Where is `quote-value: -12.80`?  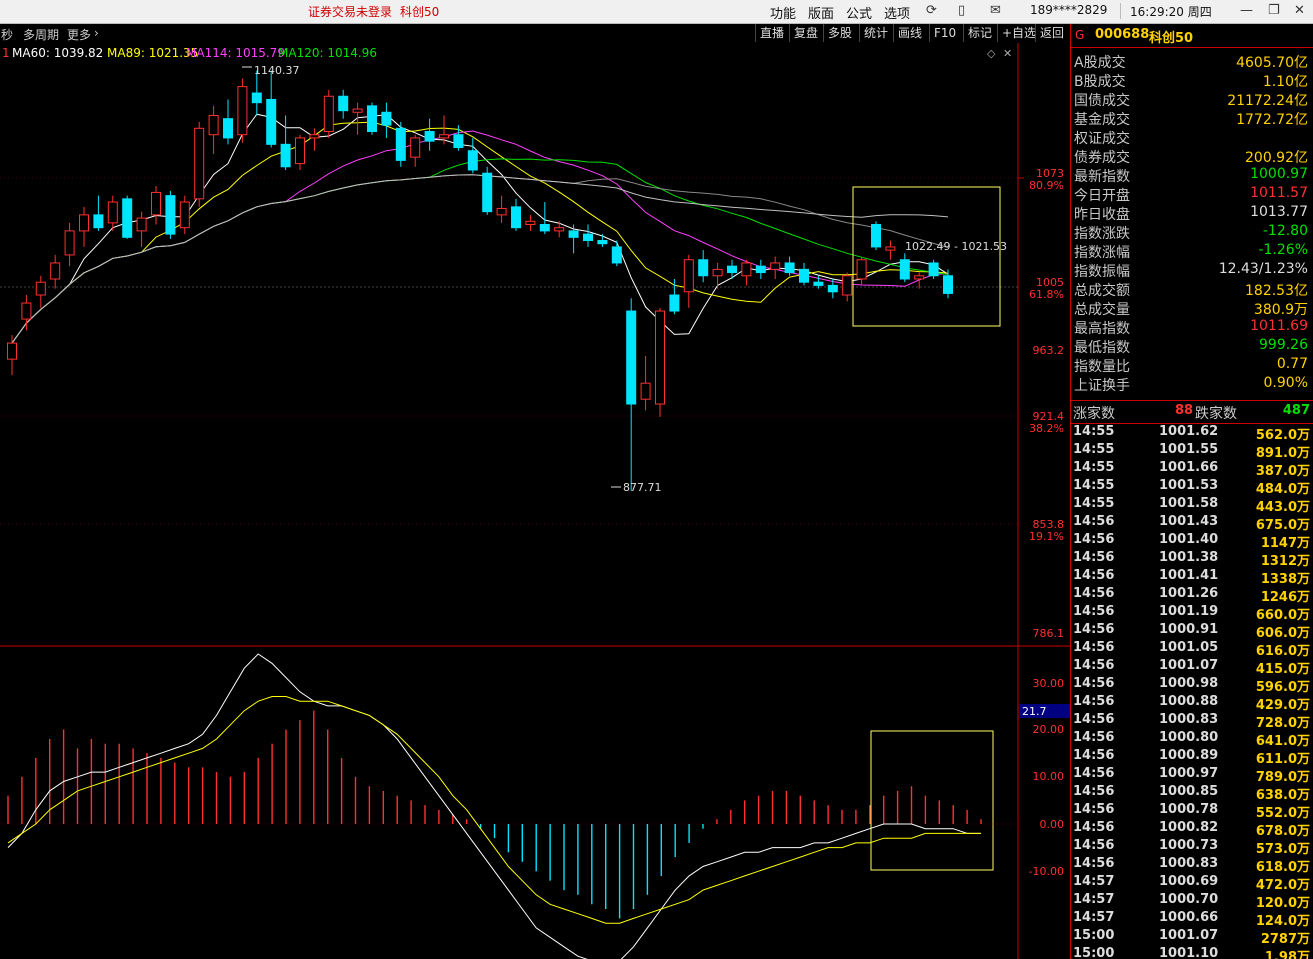 quote-value: -12.80 is located at coordinates (1285, 231).